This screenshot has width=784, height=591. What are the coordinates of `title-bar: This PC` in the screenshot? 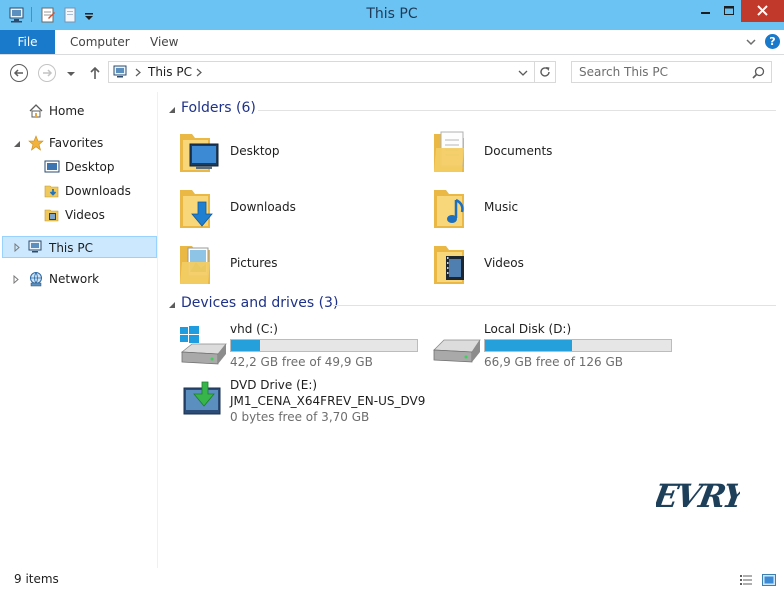 It's located at (392, 15).